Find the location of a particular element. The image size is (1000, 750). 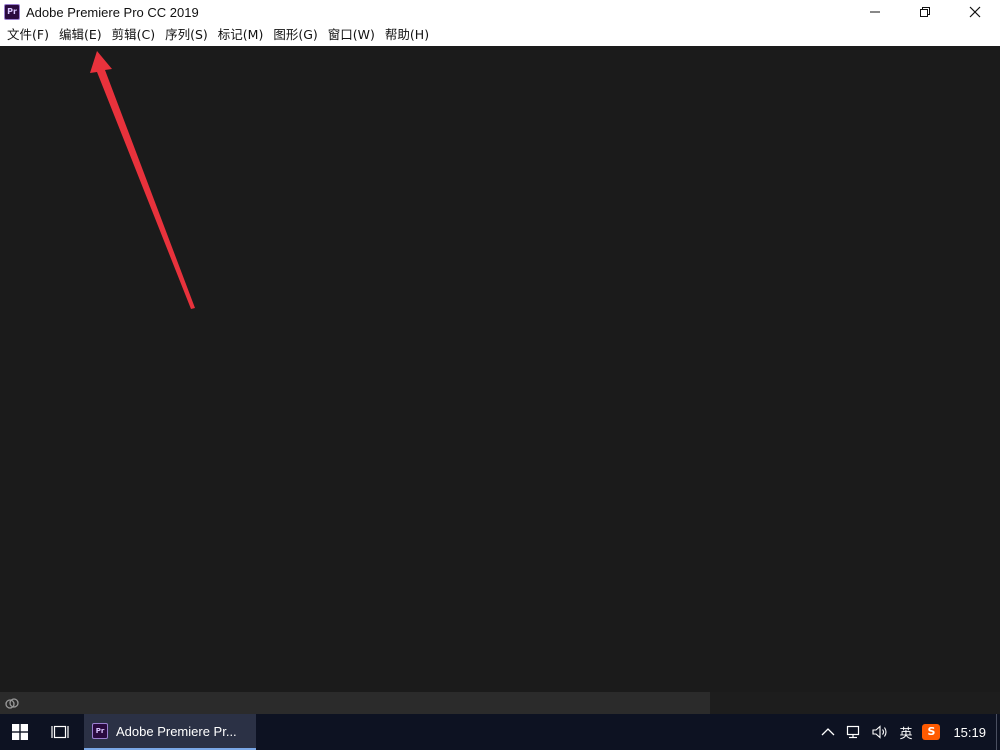

close-button is located at coordinates (975, 12).